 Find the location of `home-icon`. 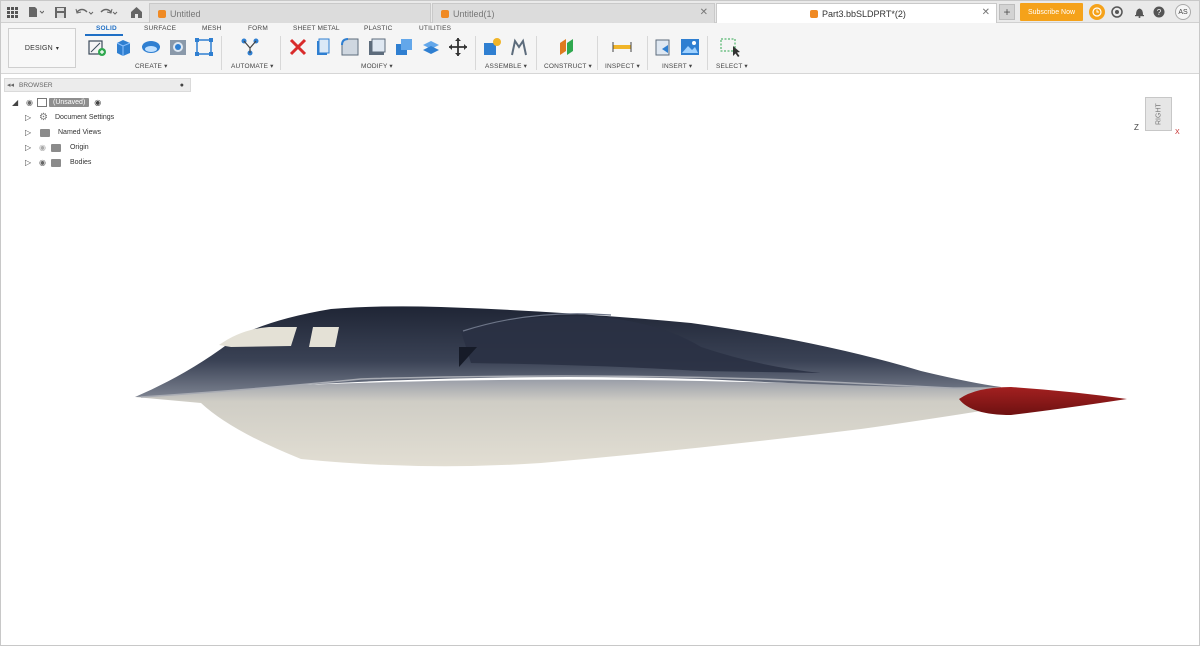

home-icon is located at coordinates (136, 12).